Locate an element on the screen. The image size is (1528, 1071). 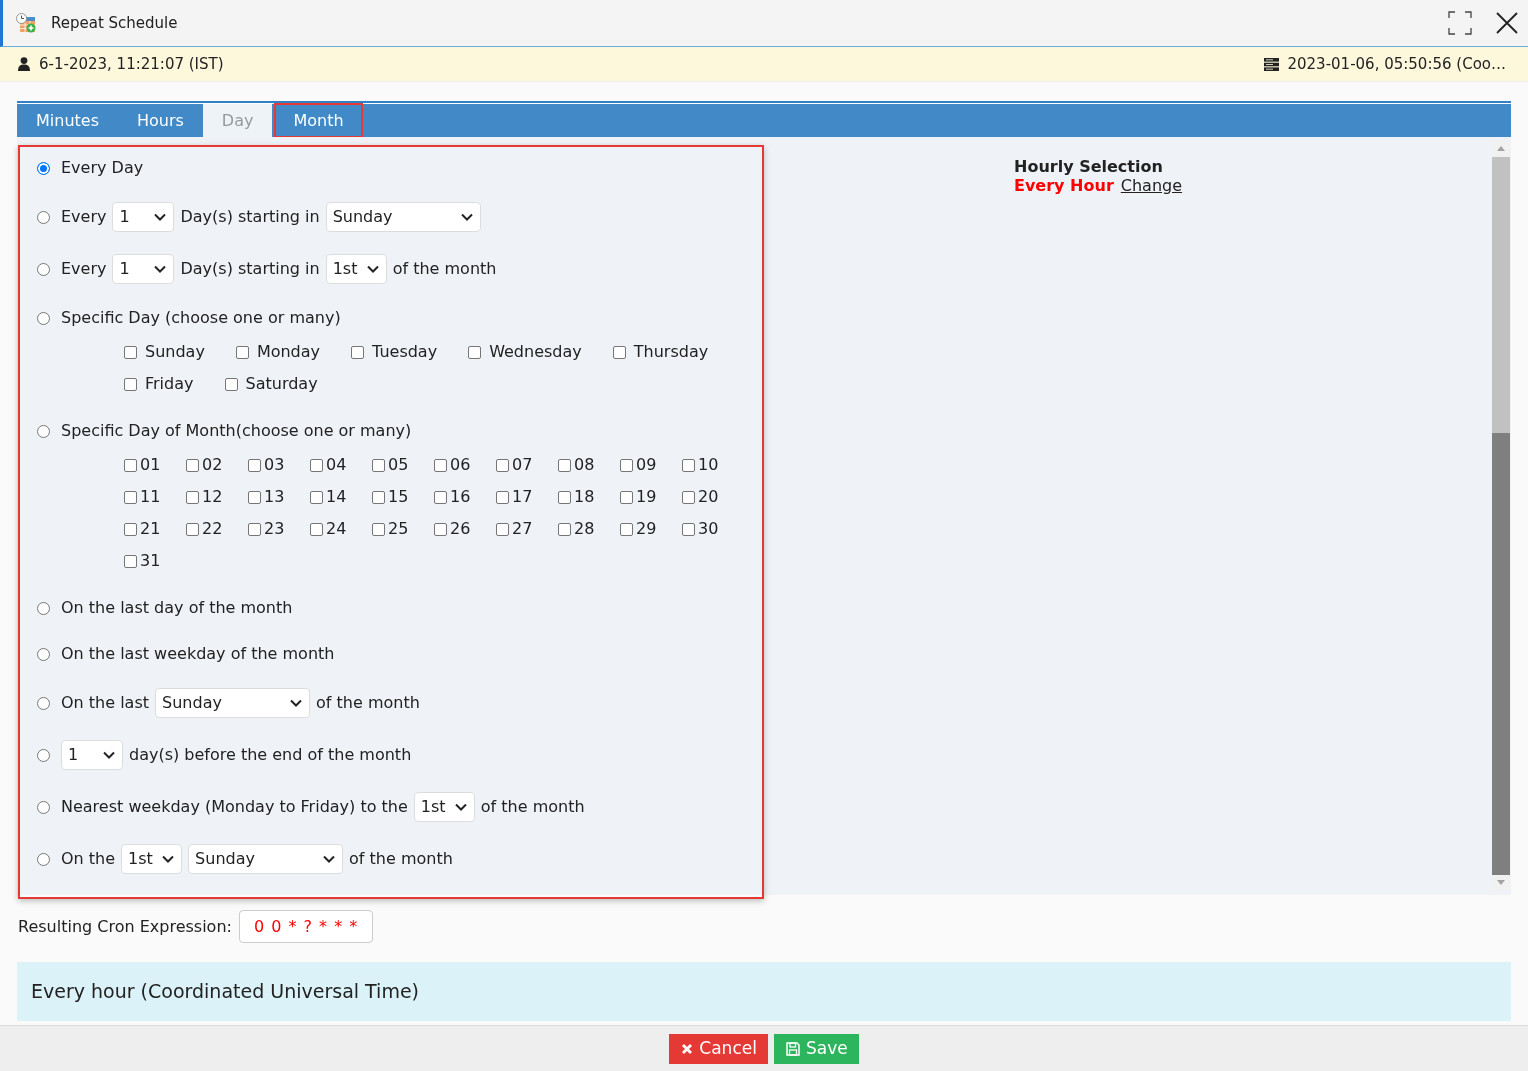
local-time: 6-1-2023, 11:21:07 (IST) is located at coordinates (131, 64).